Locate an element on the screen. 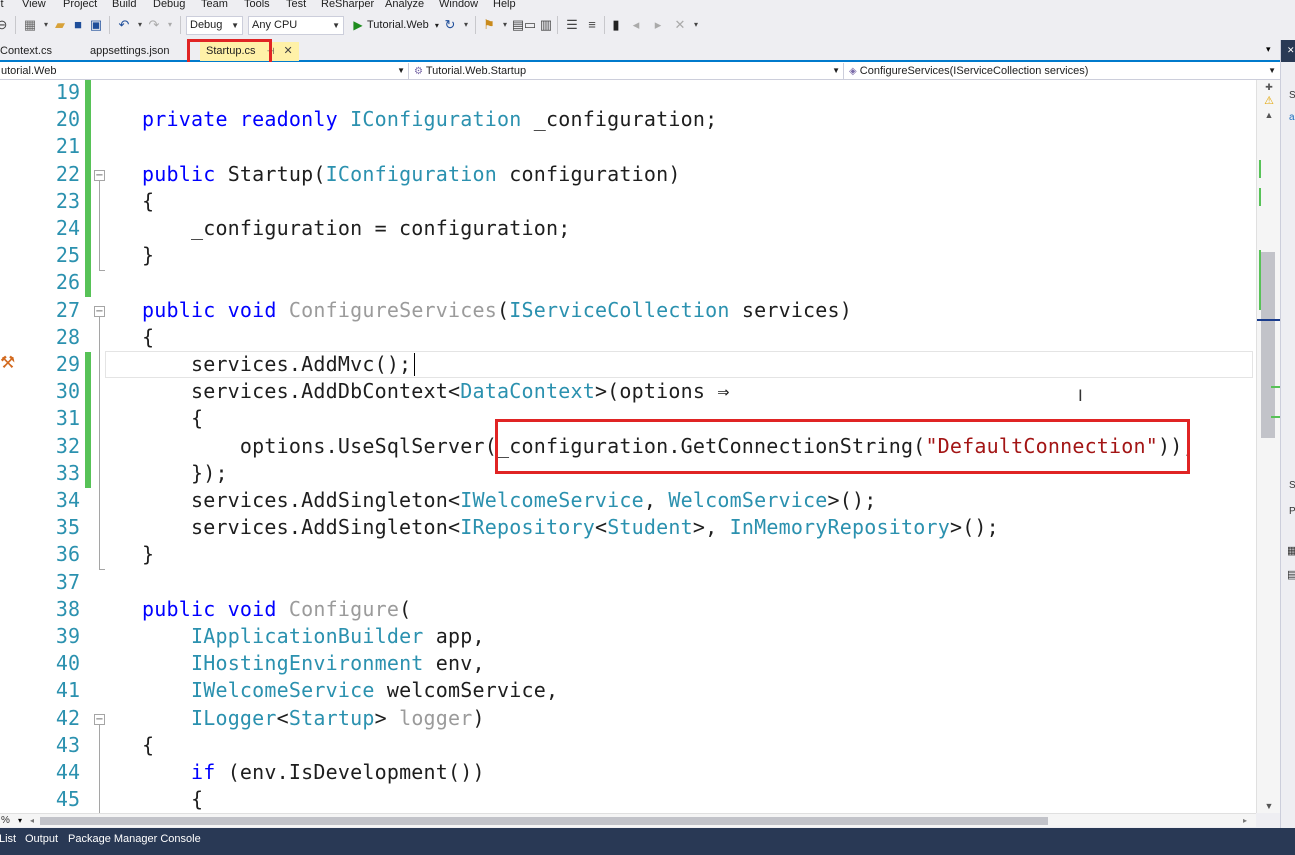 The image size is (1295, 855). change-marker is located at coordinates (1260, 169).